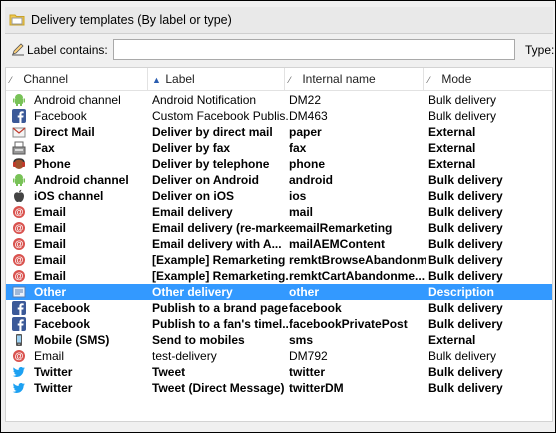 Image resolution: width=558 pixels, height=435 pixels. Describe the element at coordinates (19, 180) in the screenshot. I see `android-icon` at that location.